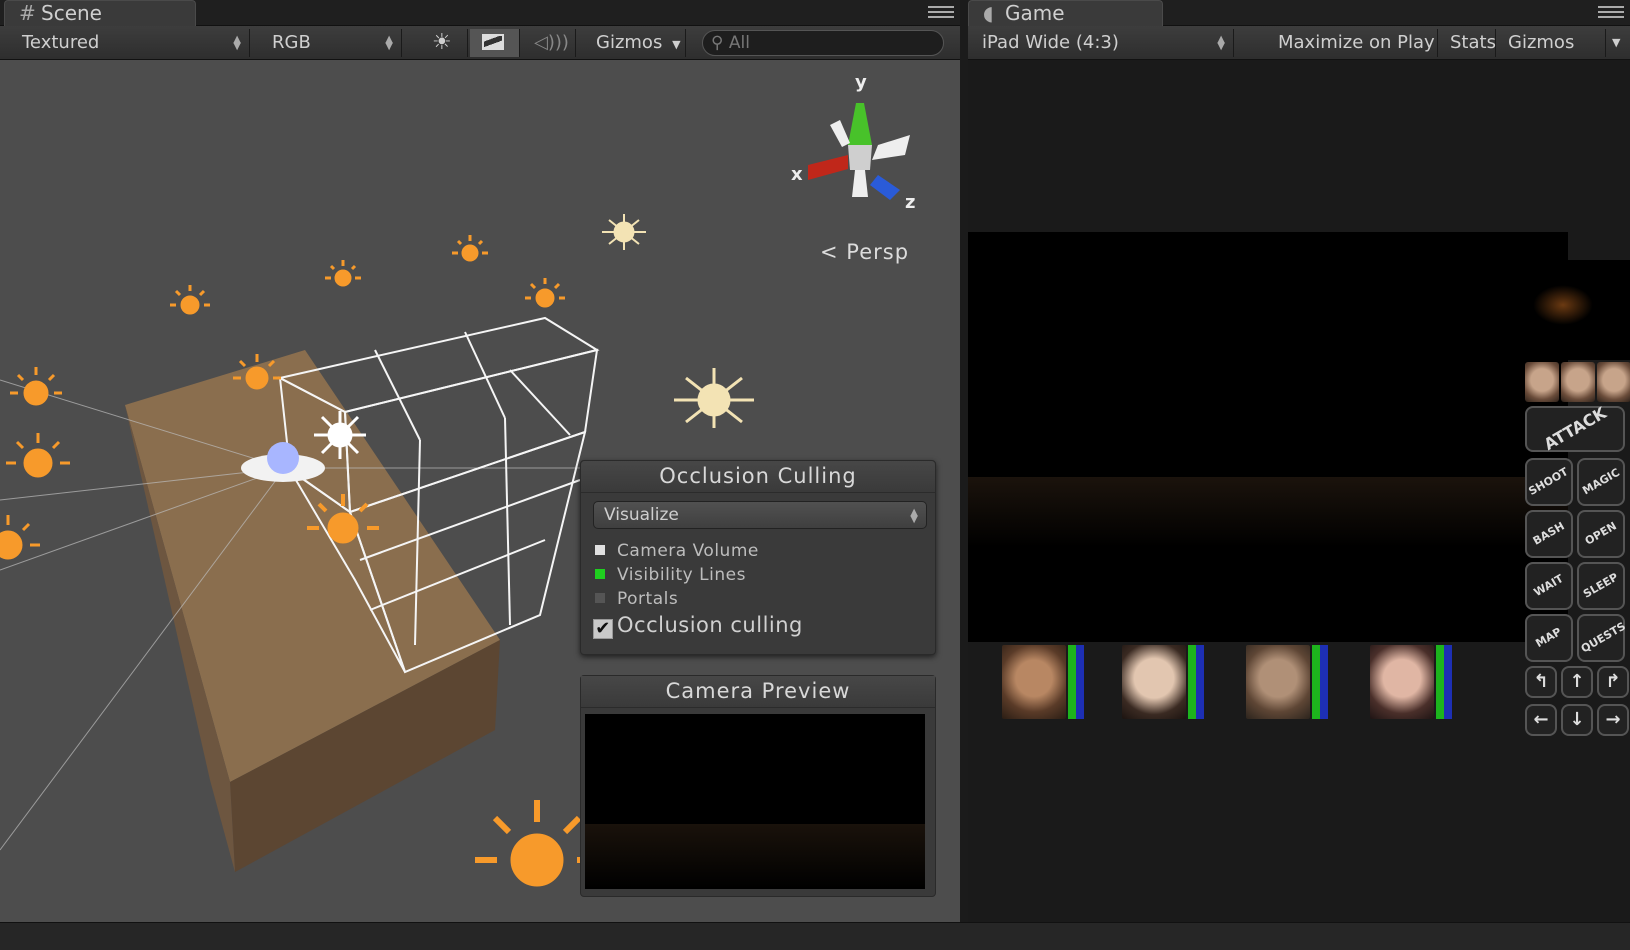 This screenshot has height=950, width=1630. I want to click on back-arrow-icon: ↓, so click(1577, 720).